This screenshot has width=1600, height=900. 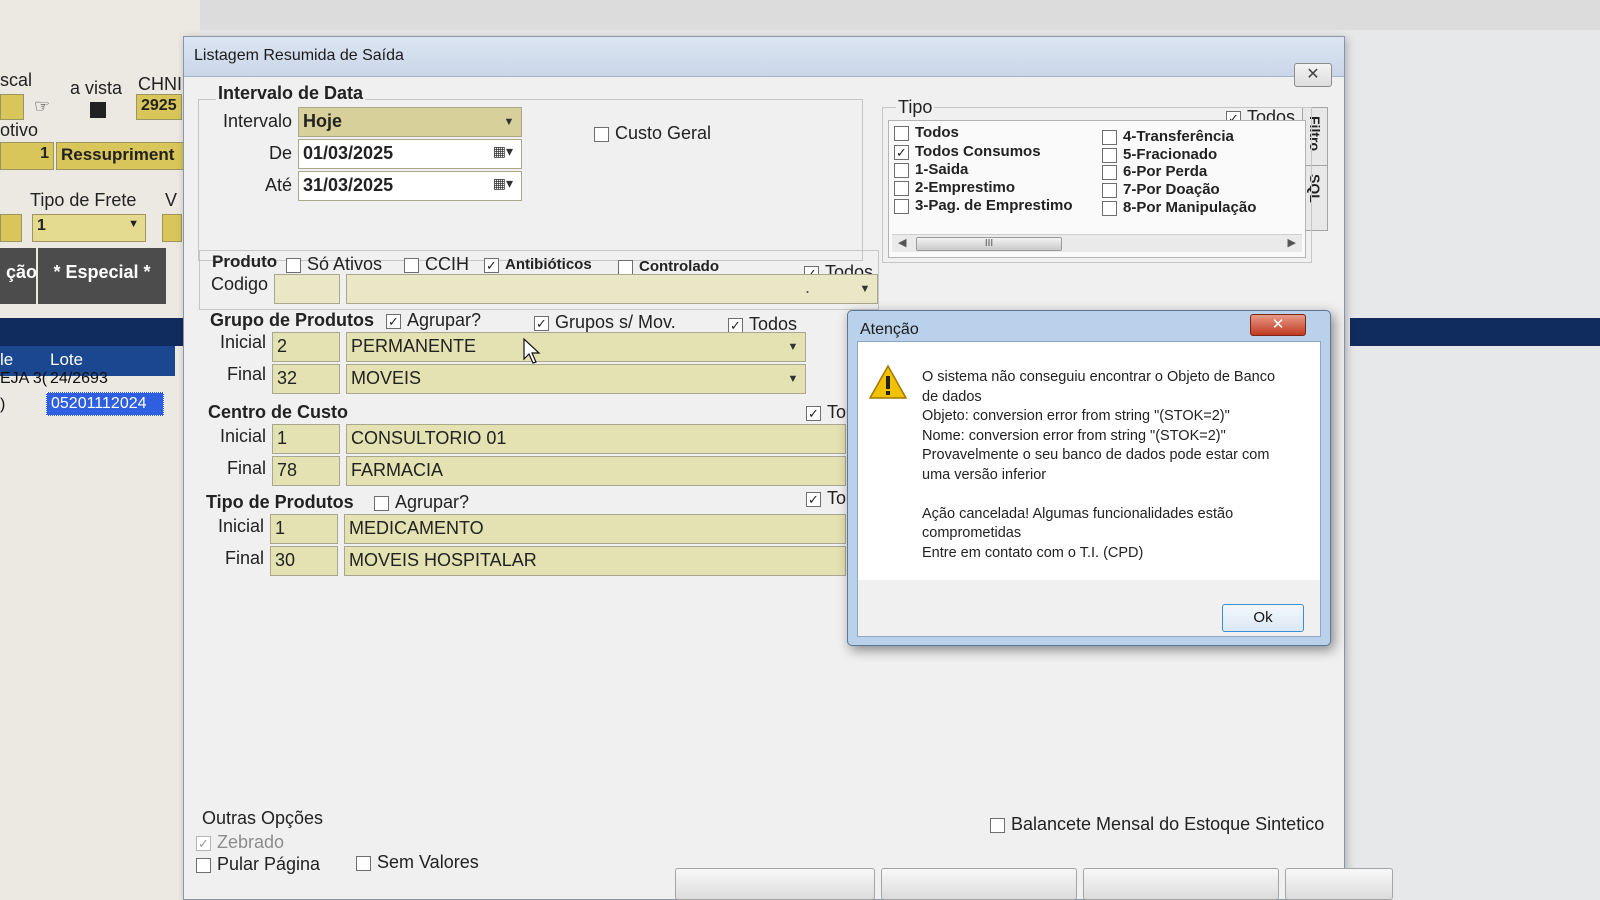 What do you see at coordinates (121, 156) in the screenshot?
I see `bg-field-motivo-value: Ressupriment` at bounding box center [121, 156].